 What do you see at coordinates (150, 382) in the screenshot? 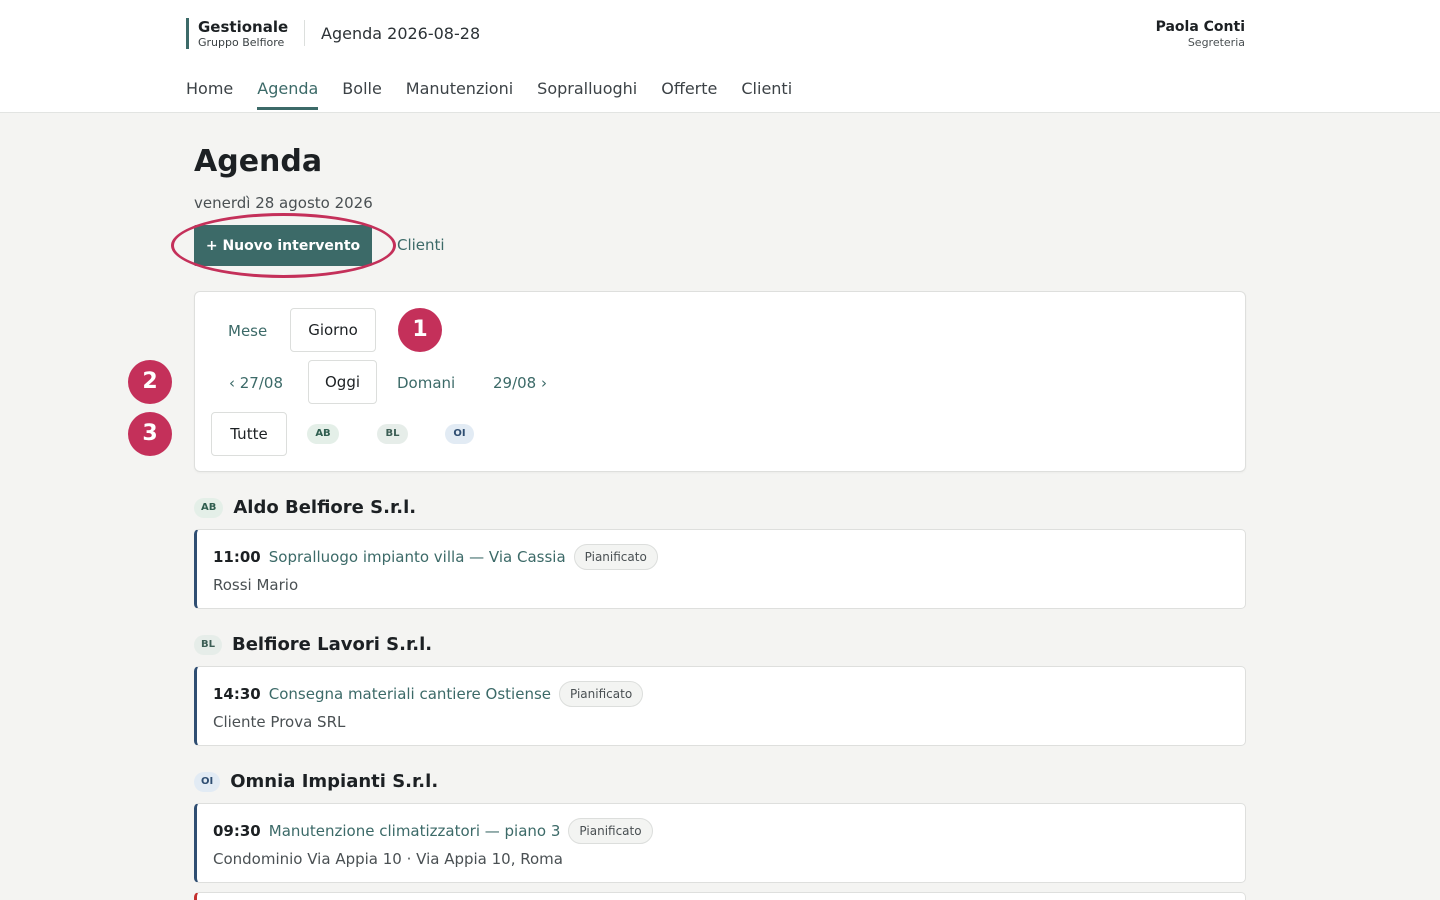
I see `annotation-badge-2: 2` at bounding box center [150, 382].